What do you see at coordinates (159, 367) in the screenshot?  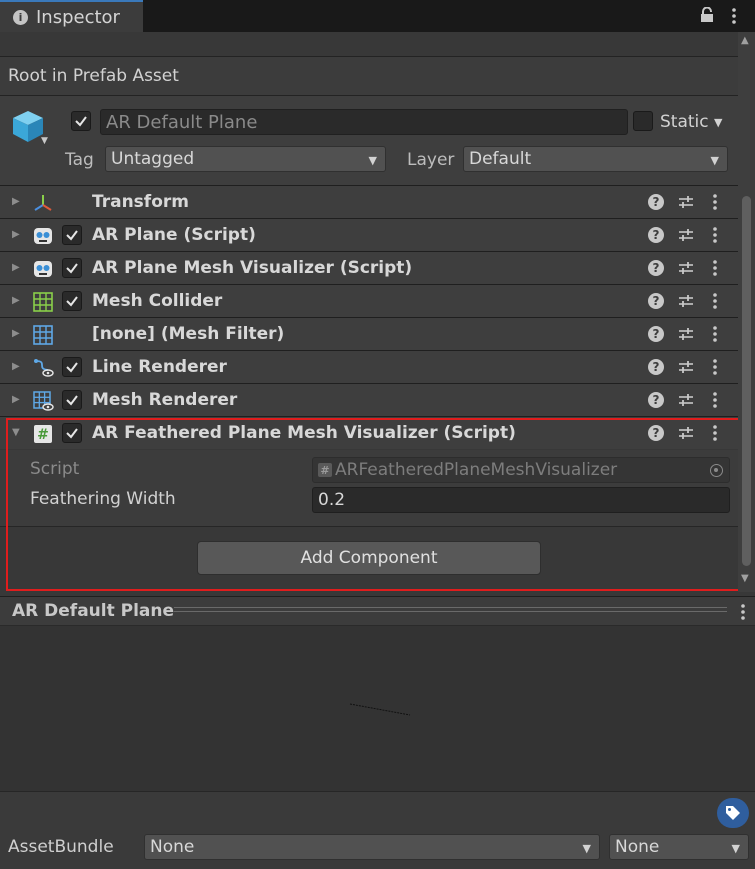 I see `component-name: Line Renderer` at bounding box center [159, 367].